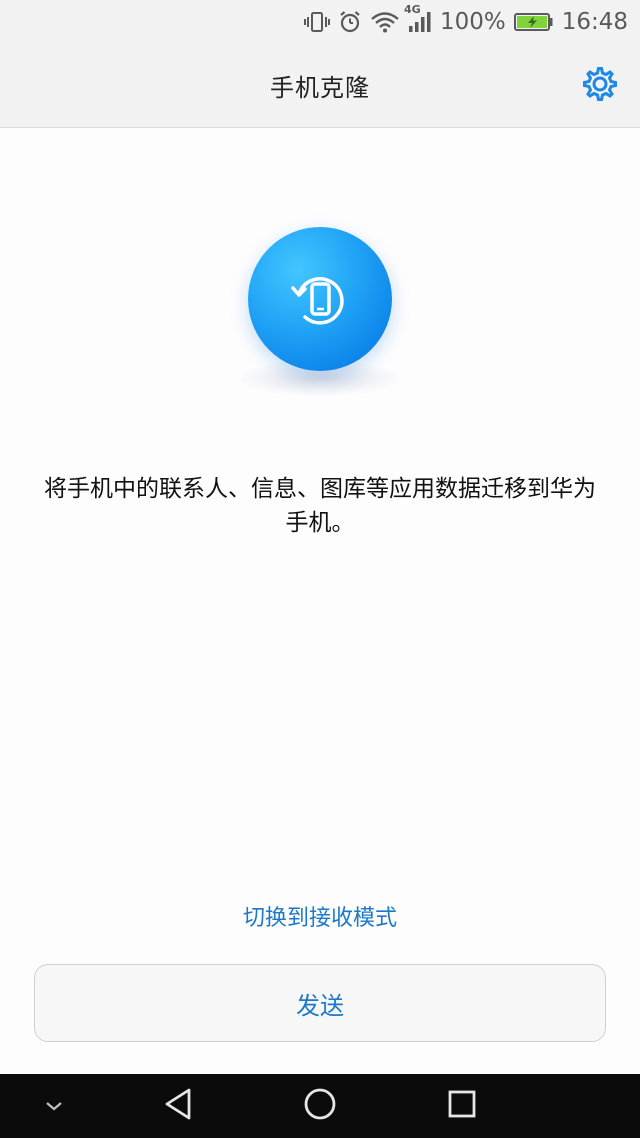 This screenshot has width=640, height=1138. Describe the element at coordinates (320, 506) in the screenshot. I see `description-text: 将手机中的联系人、信息、图库等应用数据迁移到华为手机。` at that location.